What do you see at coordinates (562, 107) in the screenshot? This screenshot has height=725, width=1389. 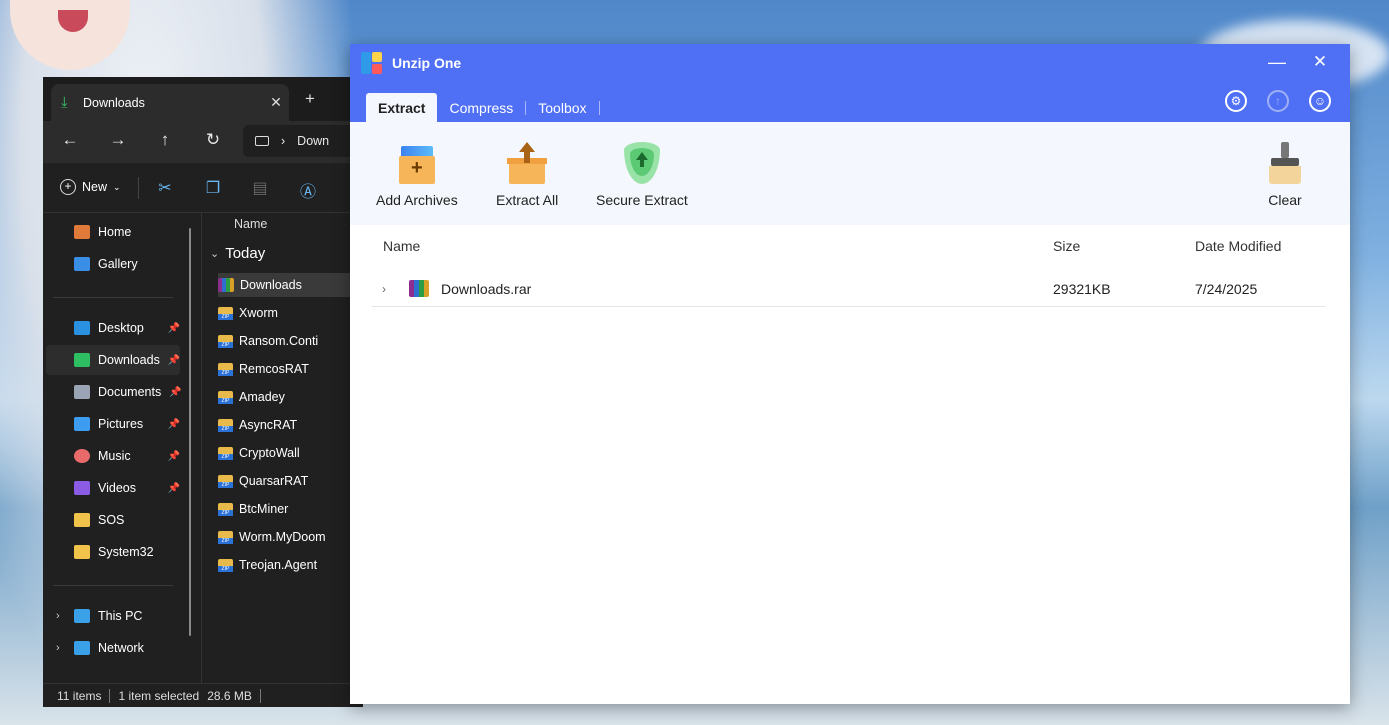 I see `tab-toolbox: Toolbox` at bounding box center [562, 107].